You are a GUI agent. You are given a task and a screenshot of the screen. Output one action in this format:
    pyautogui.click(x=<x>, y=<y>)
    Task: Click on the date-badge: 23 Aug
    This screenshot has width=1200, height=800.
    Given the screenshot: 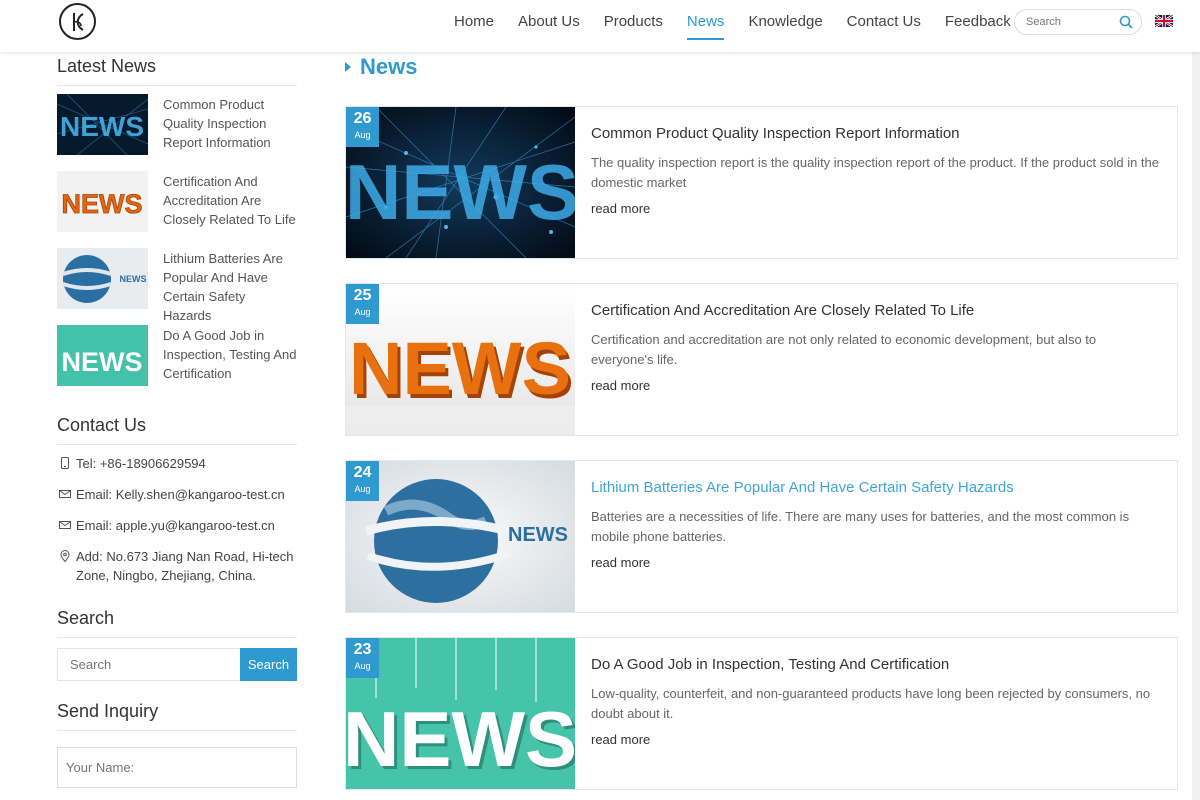 What is the action you would take?
    pyautogui.click(x=362, y=658)
    